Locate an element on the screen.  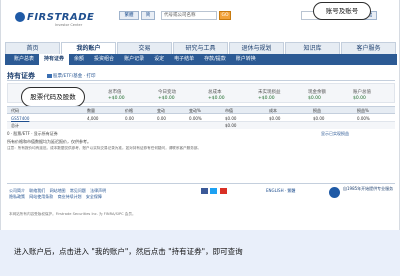
cell-change: 0.00 is located at coordinates (161, 118).